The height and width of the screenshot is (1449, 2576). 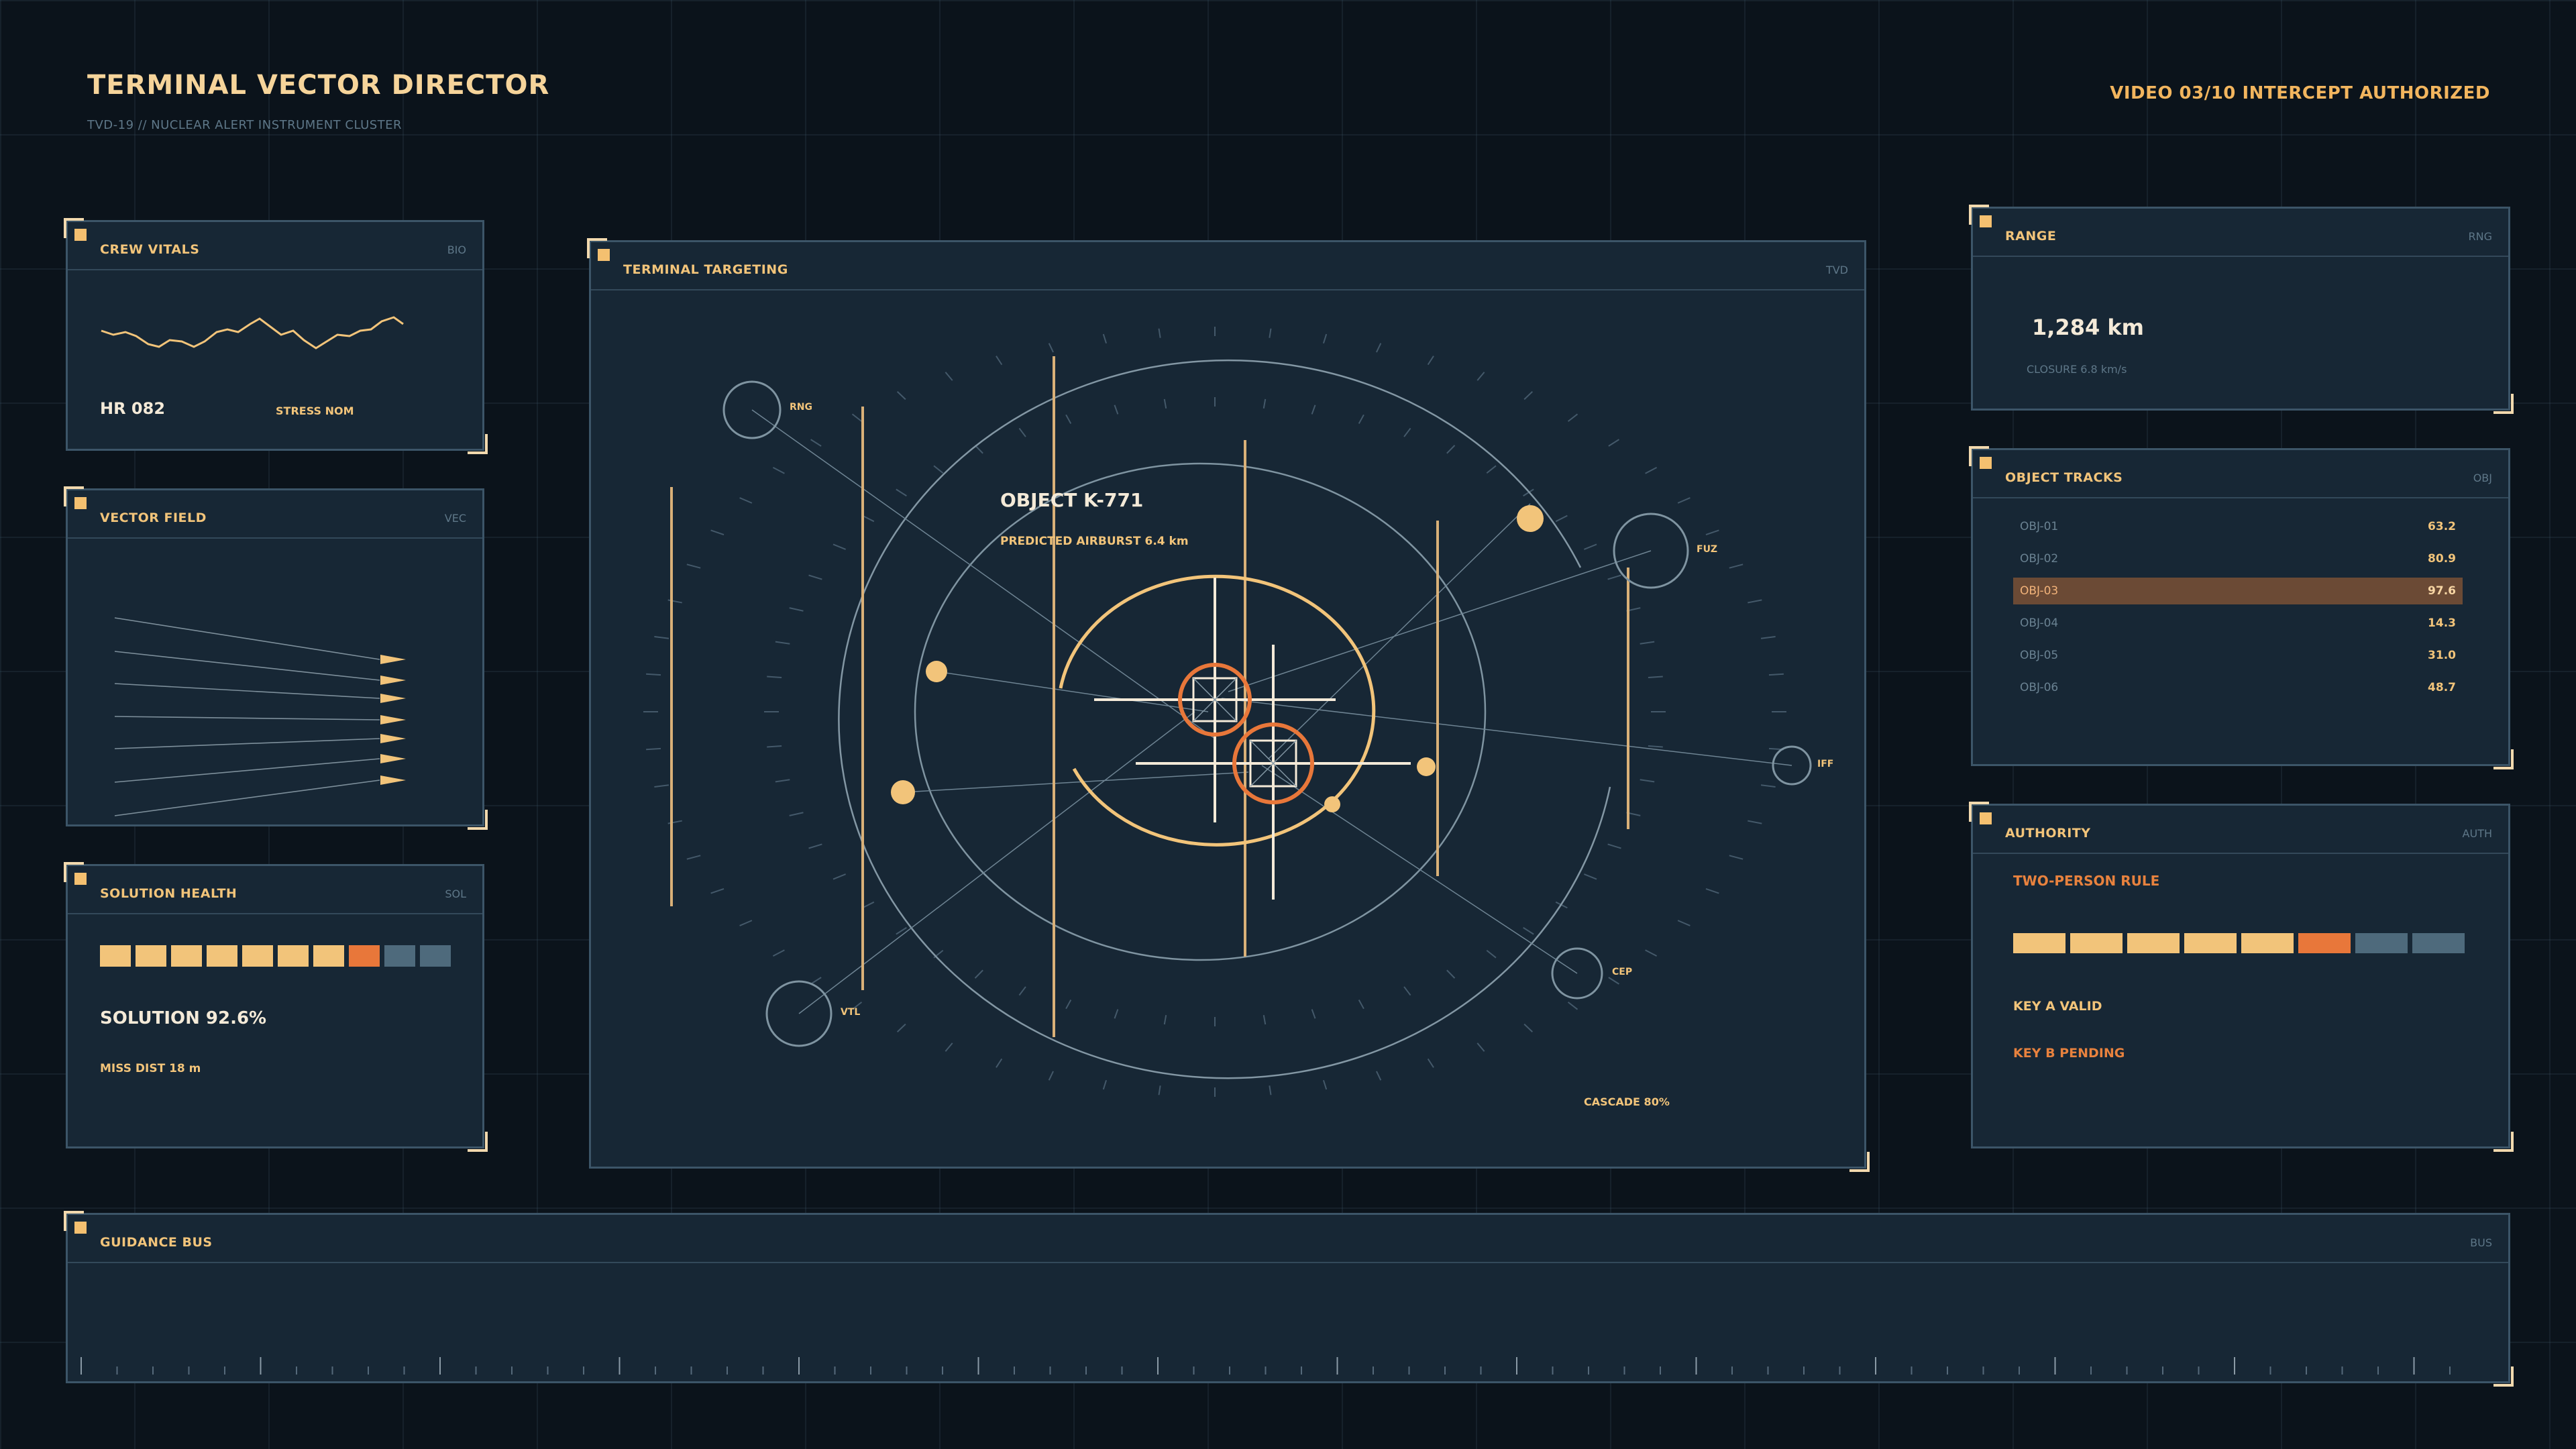 What do you see at coordinates (276, 658) in the screenshot?
I see `vector-field-panel: VECTOR FIELD VEC` at bounding box center [276, 658].